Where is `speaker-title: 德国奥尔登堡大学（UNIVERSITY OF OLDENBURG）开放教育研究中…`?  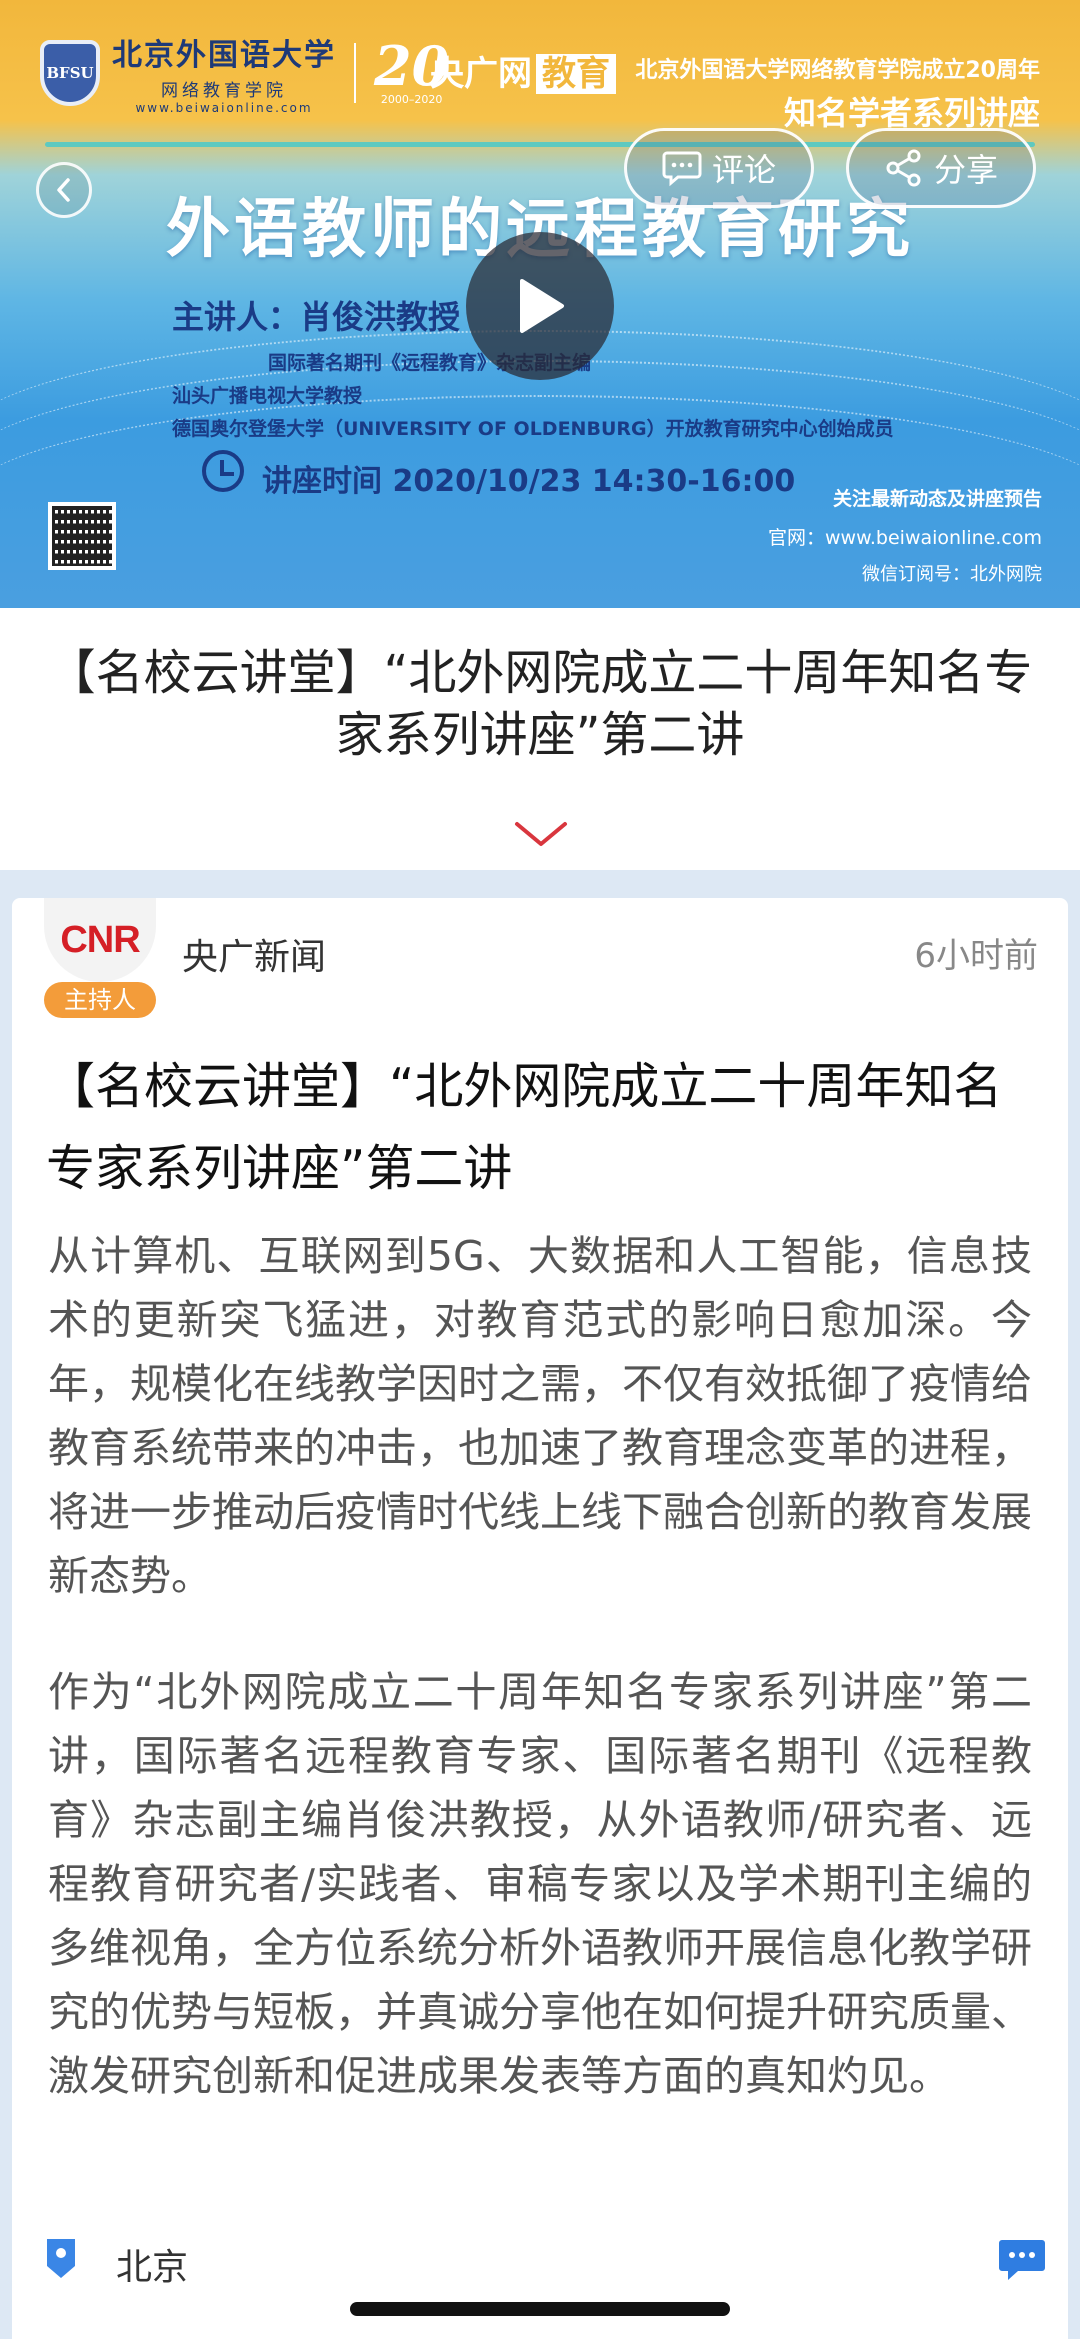
speaker-title: 德国奥尔登堡大学（UNIVERSITY OF OLDENBURG）开放教育研究中… is located at coordinates (533, 429).